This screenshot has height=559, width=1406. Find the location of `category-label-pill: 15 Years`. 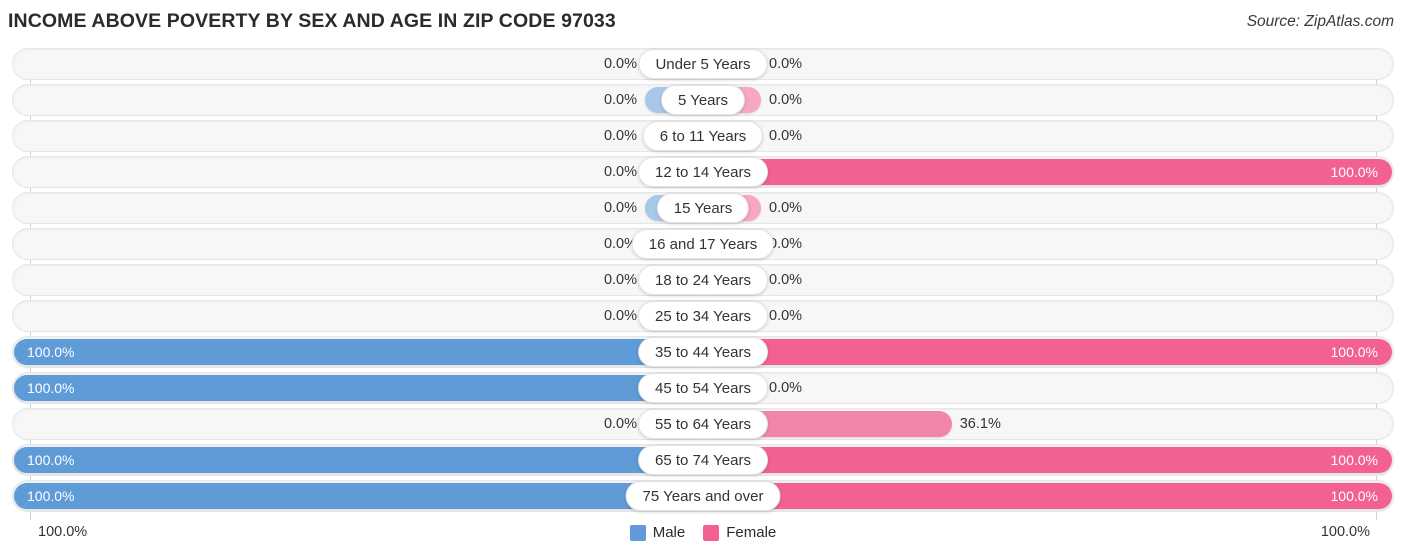

category-label-pill: 15 Years is located at coordinates (703, 208).